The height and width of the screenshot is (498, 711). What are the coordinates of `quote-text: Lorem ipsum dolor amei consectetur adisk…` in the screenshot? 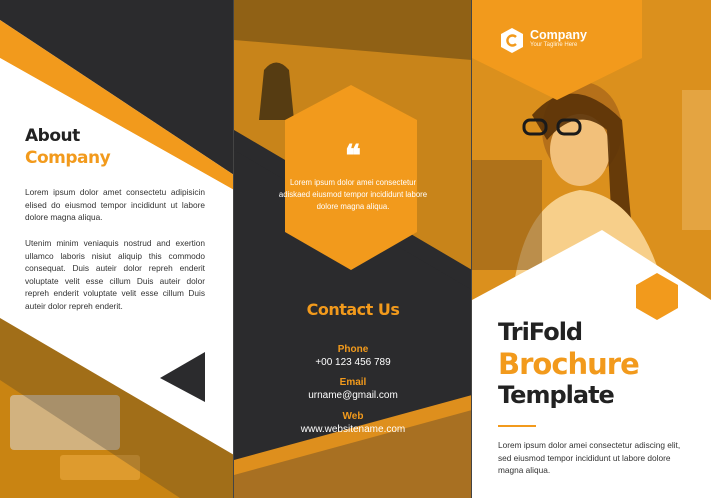 It's located at (353, 194).